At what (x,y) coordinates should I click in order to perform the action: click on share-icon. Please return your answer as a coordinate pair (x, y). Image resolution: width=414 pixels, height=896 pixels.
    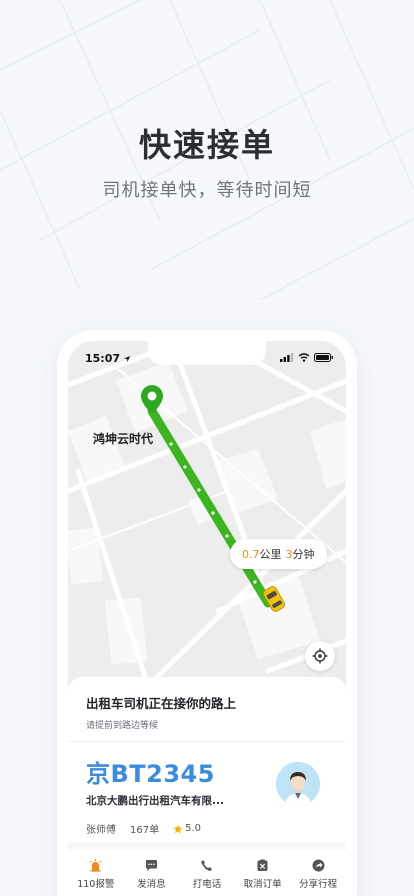
    Looking at the image, I should click on (318, 865).